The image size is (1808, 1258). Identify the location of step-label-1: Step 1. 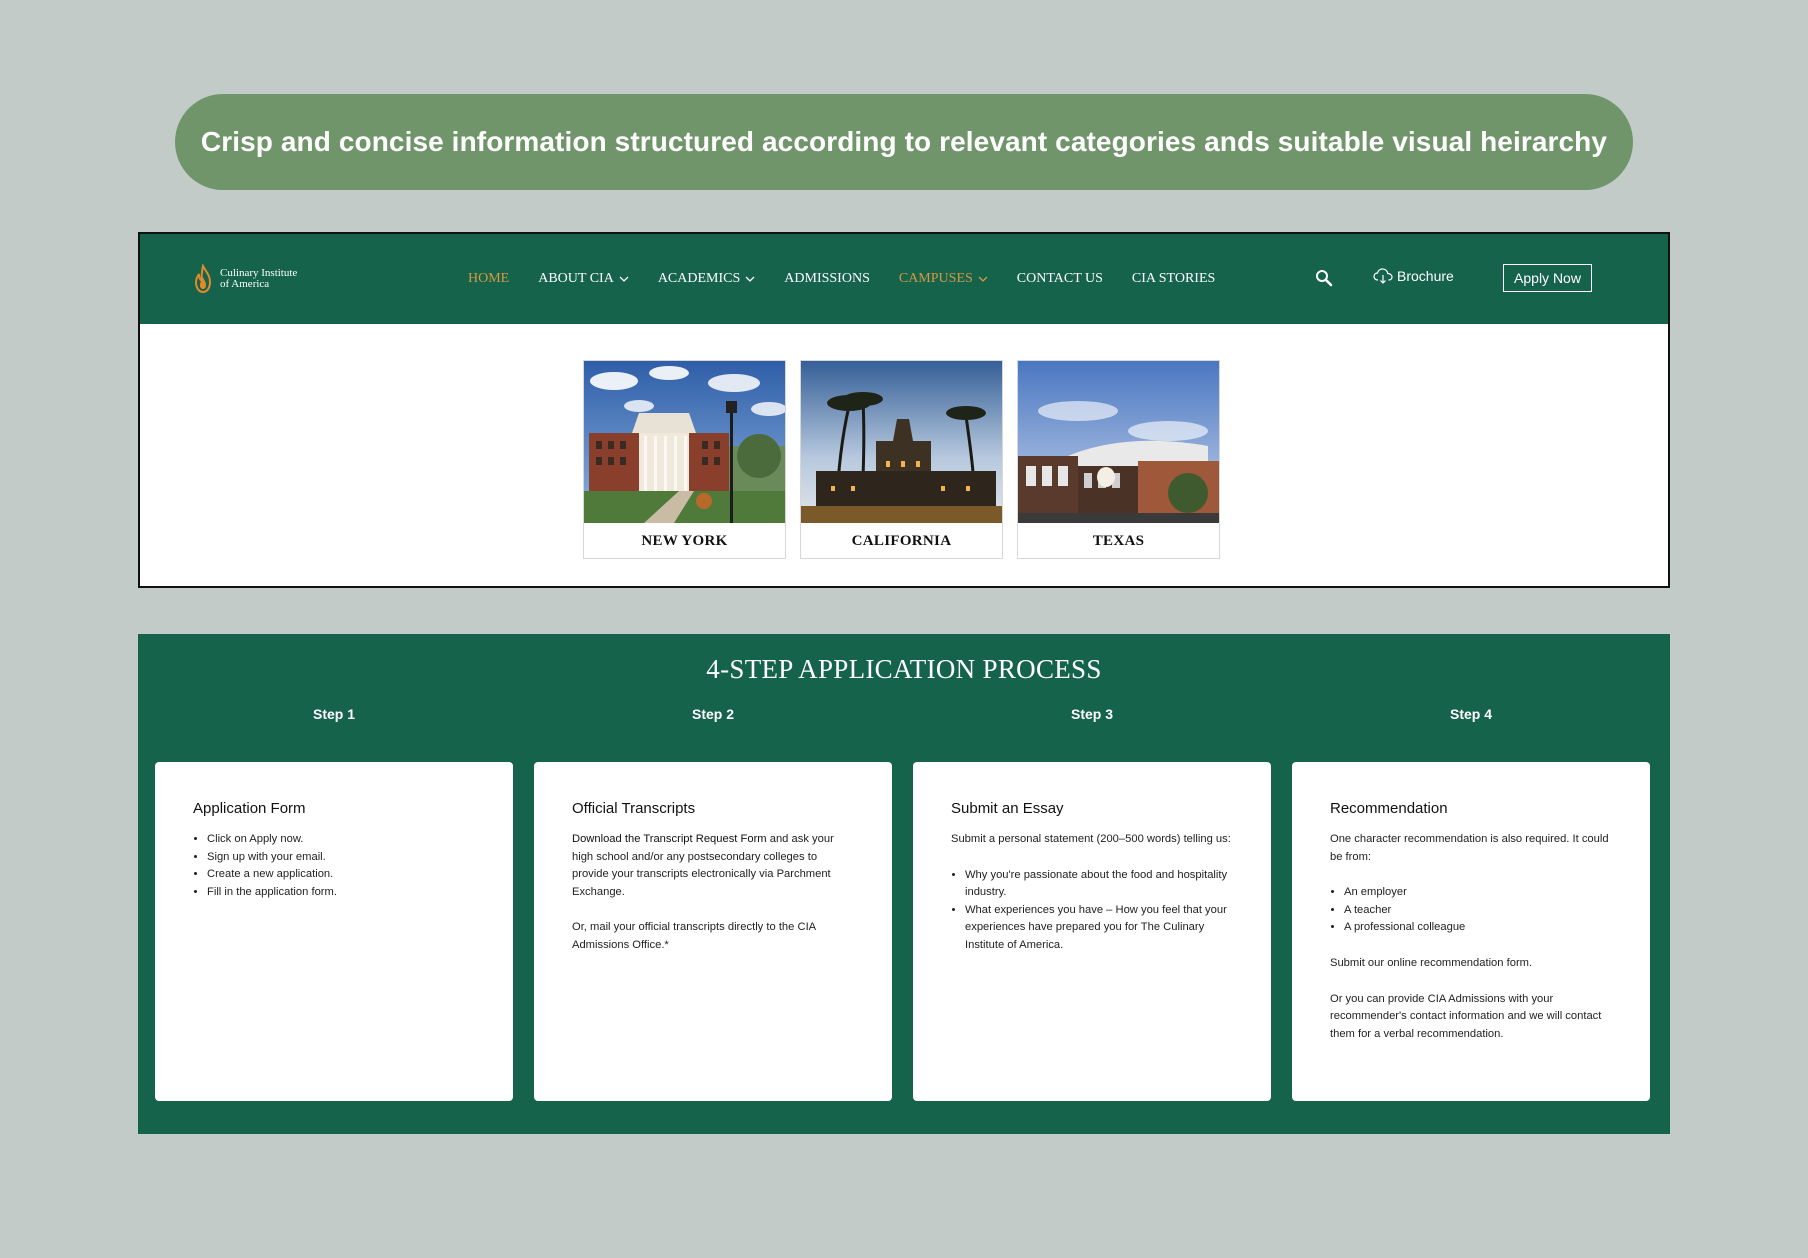
(333, 714).